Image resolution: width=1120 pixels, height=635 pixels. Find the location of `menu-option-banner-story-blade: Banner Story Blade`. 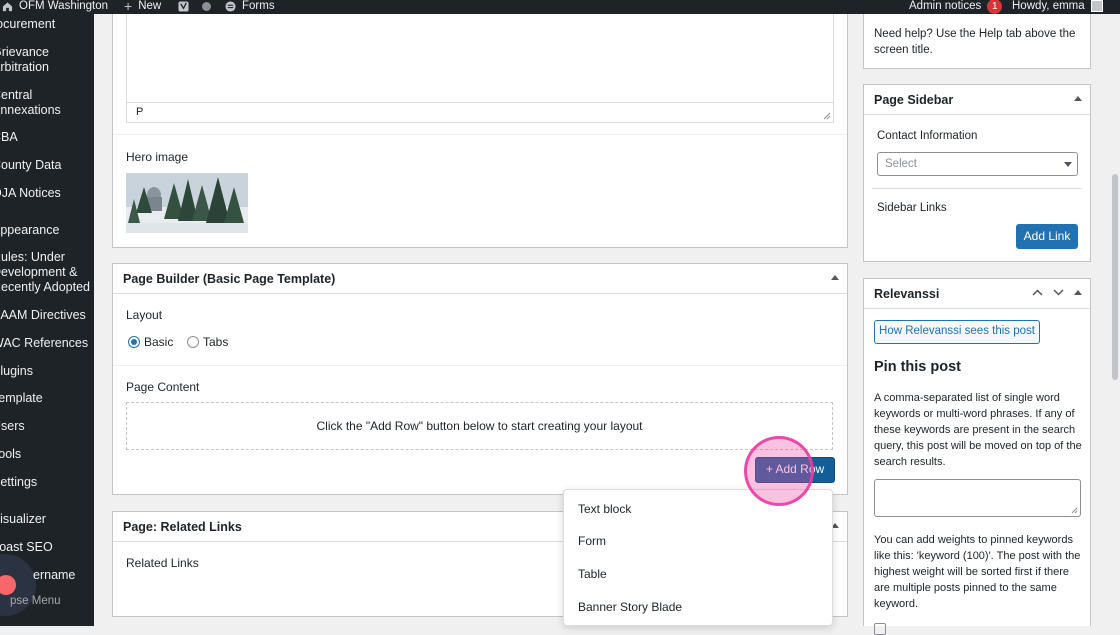

menu-option-banner-story-blade: Banner Story Blade is located at coordinates (630, 607).